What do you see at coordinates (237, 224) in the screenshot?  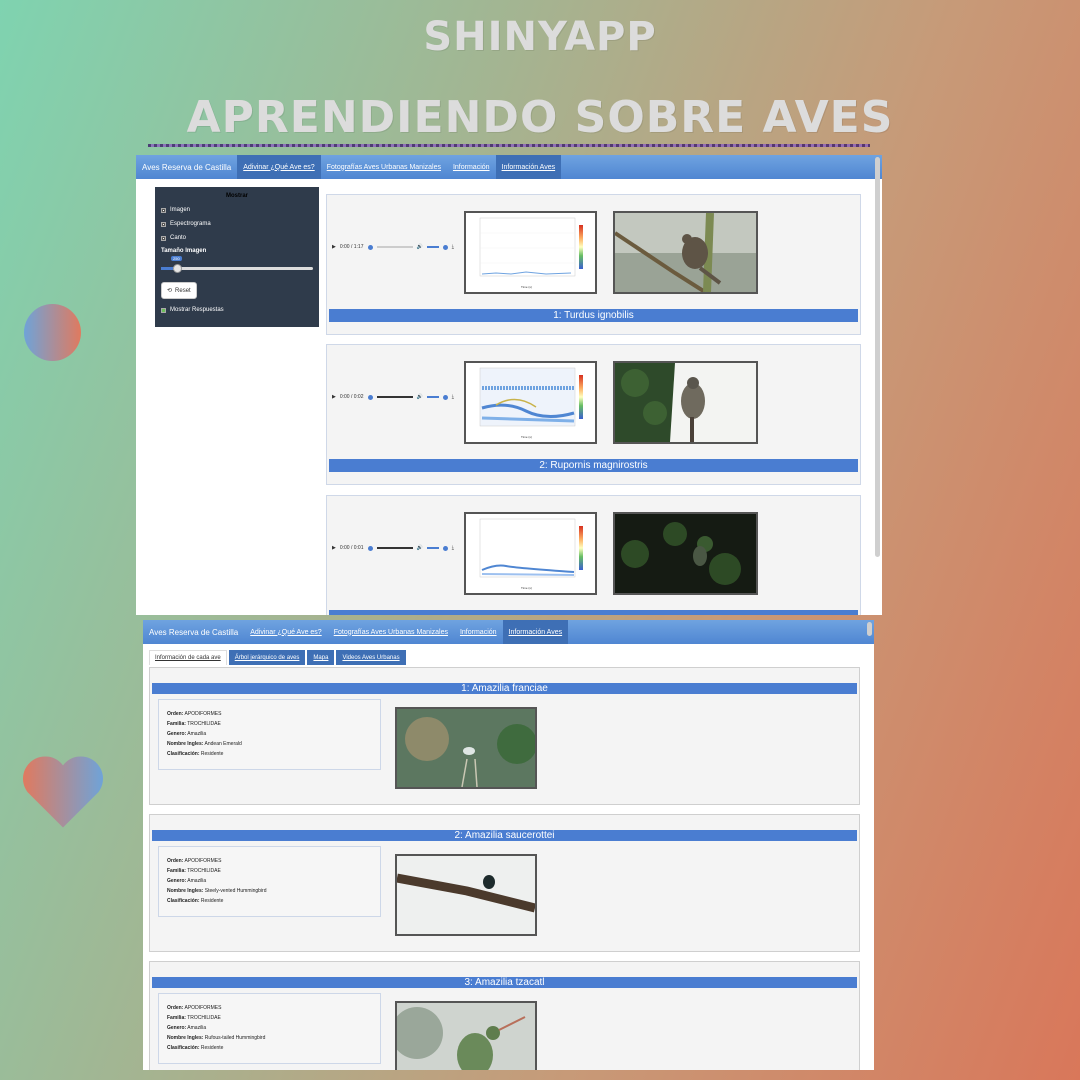 I see `option-espectrograma: Espectrograma` at bounding box center [237, 224].